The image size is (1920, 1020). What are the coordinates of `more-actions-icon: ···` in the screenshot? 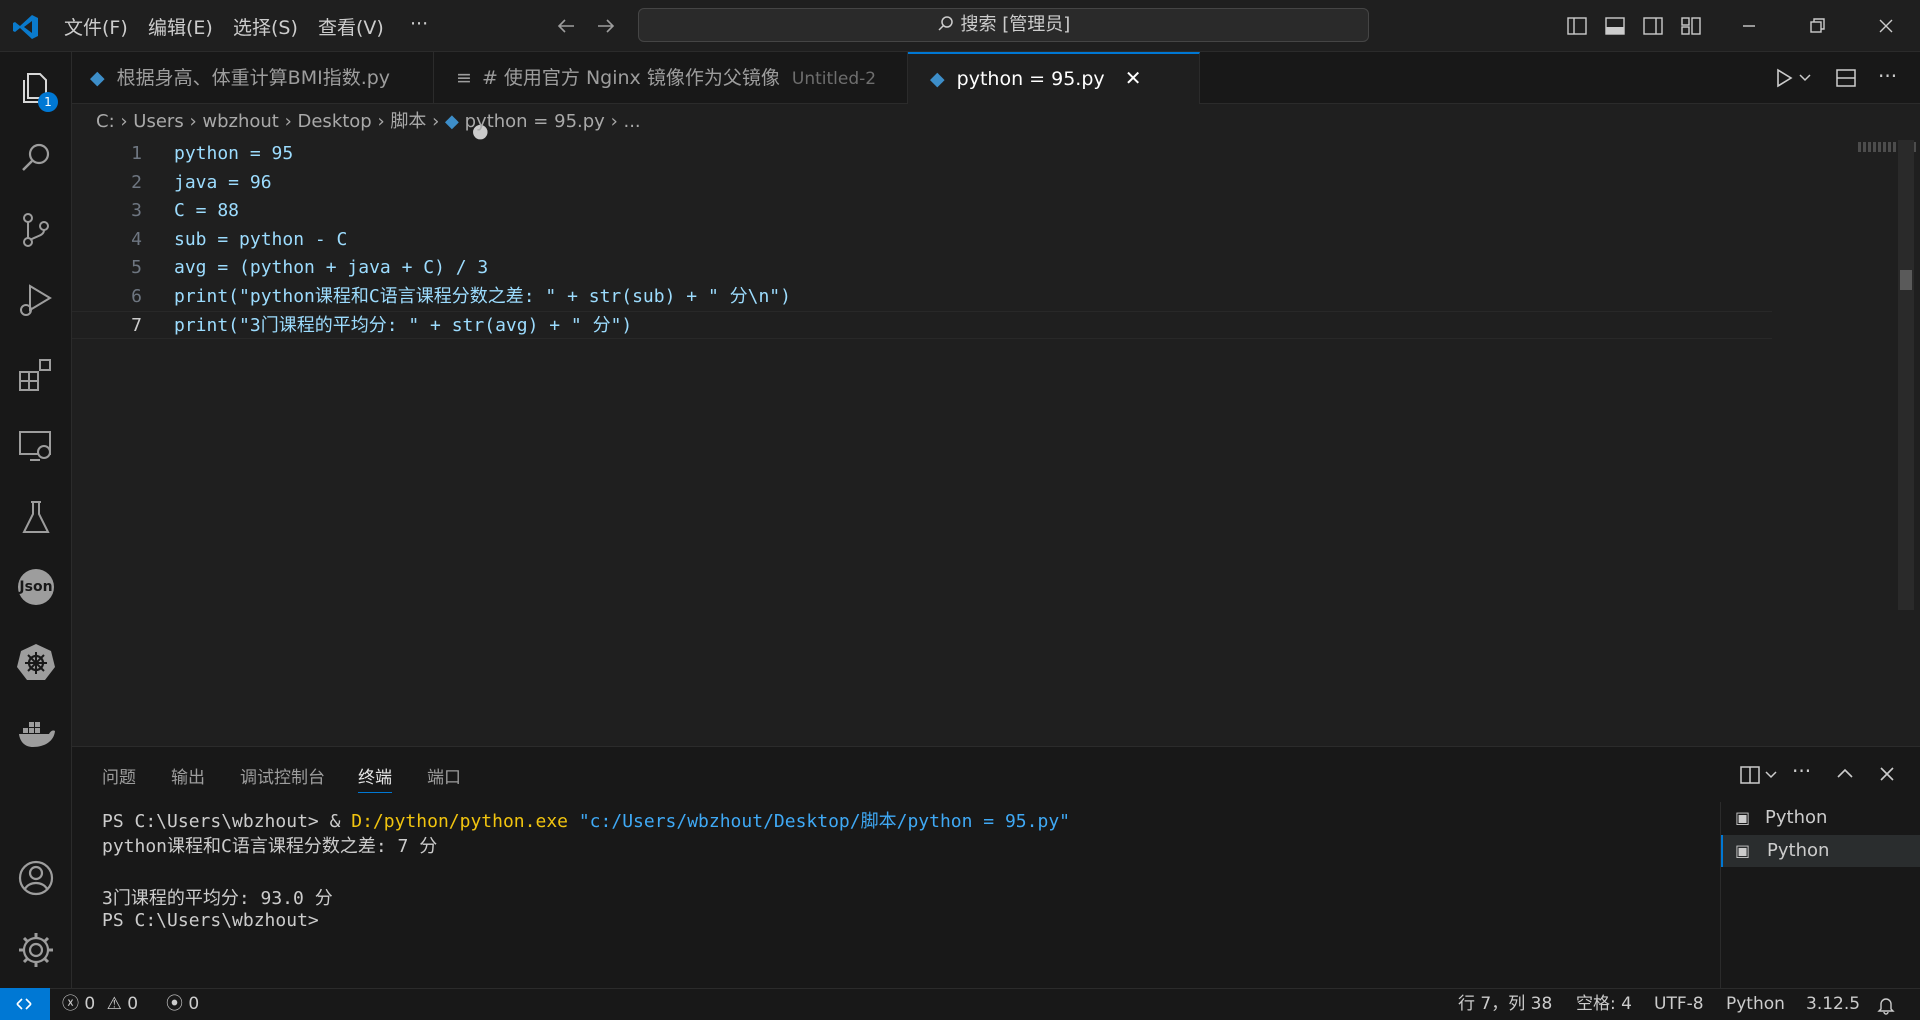 It's located at (1887, 76).